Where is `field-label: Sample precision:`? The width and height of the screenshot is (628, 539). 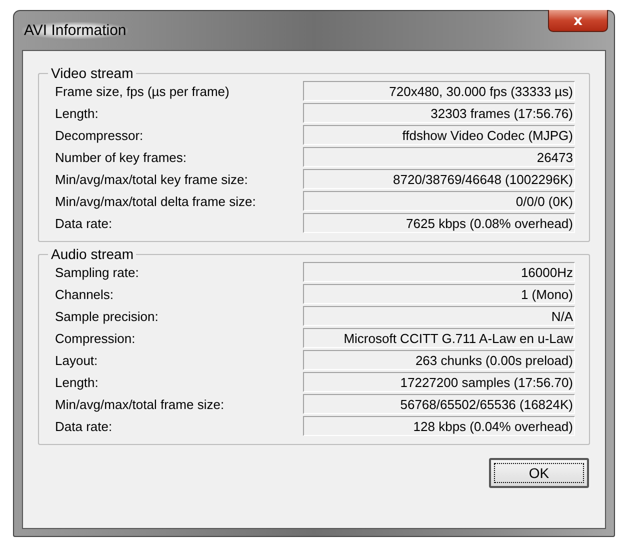 field-label: Sample precision: is located at coordinates (106, 316).